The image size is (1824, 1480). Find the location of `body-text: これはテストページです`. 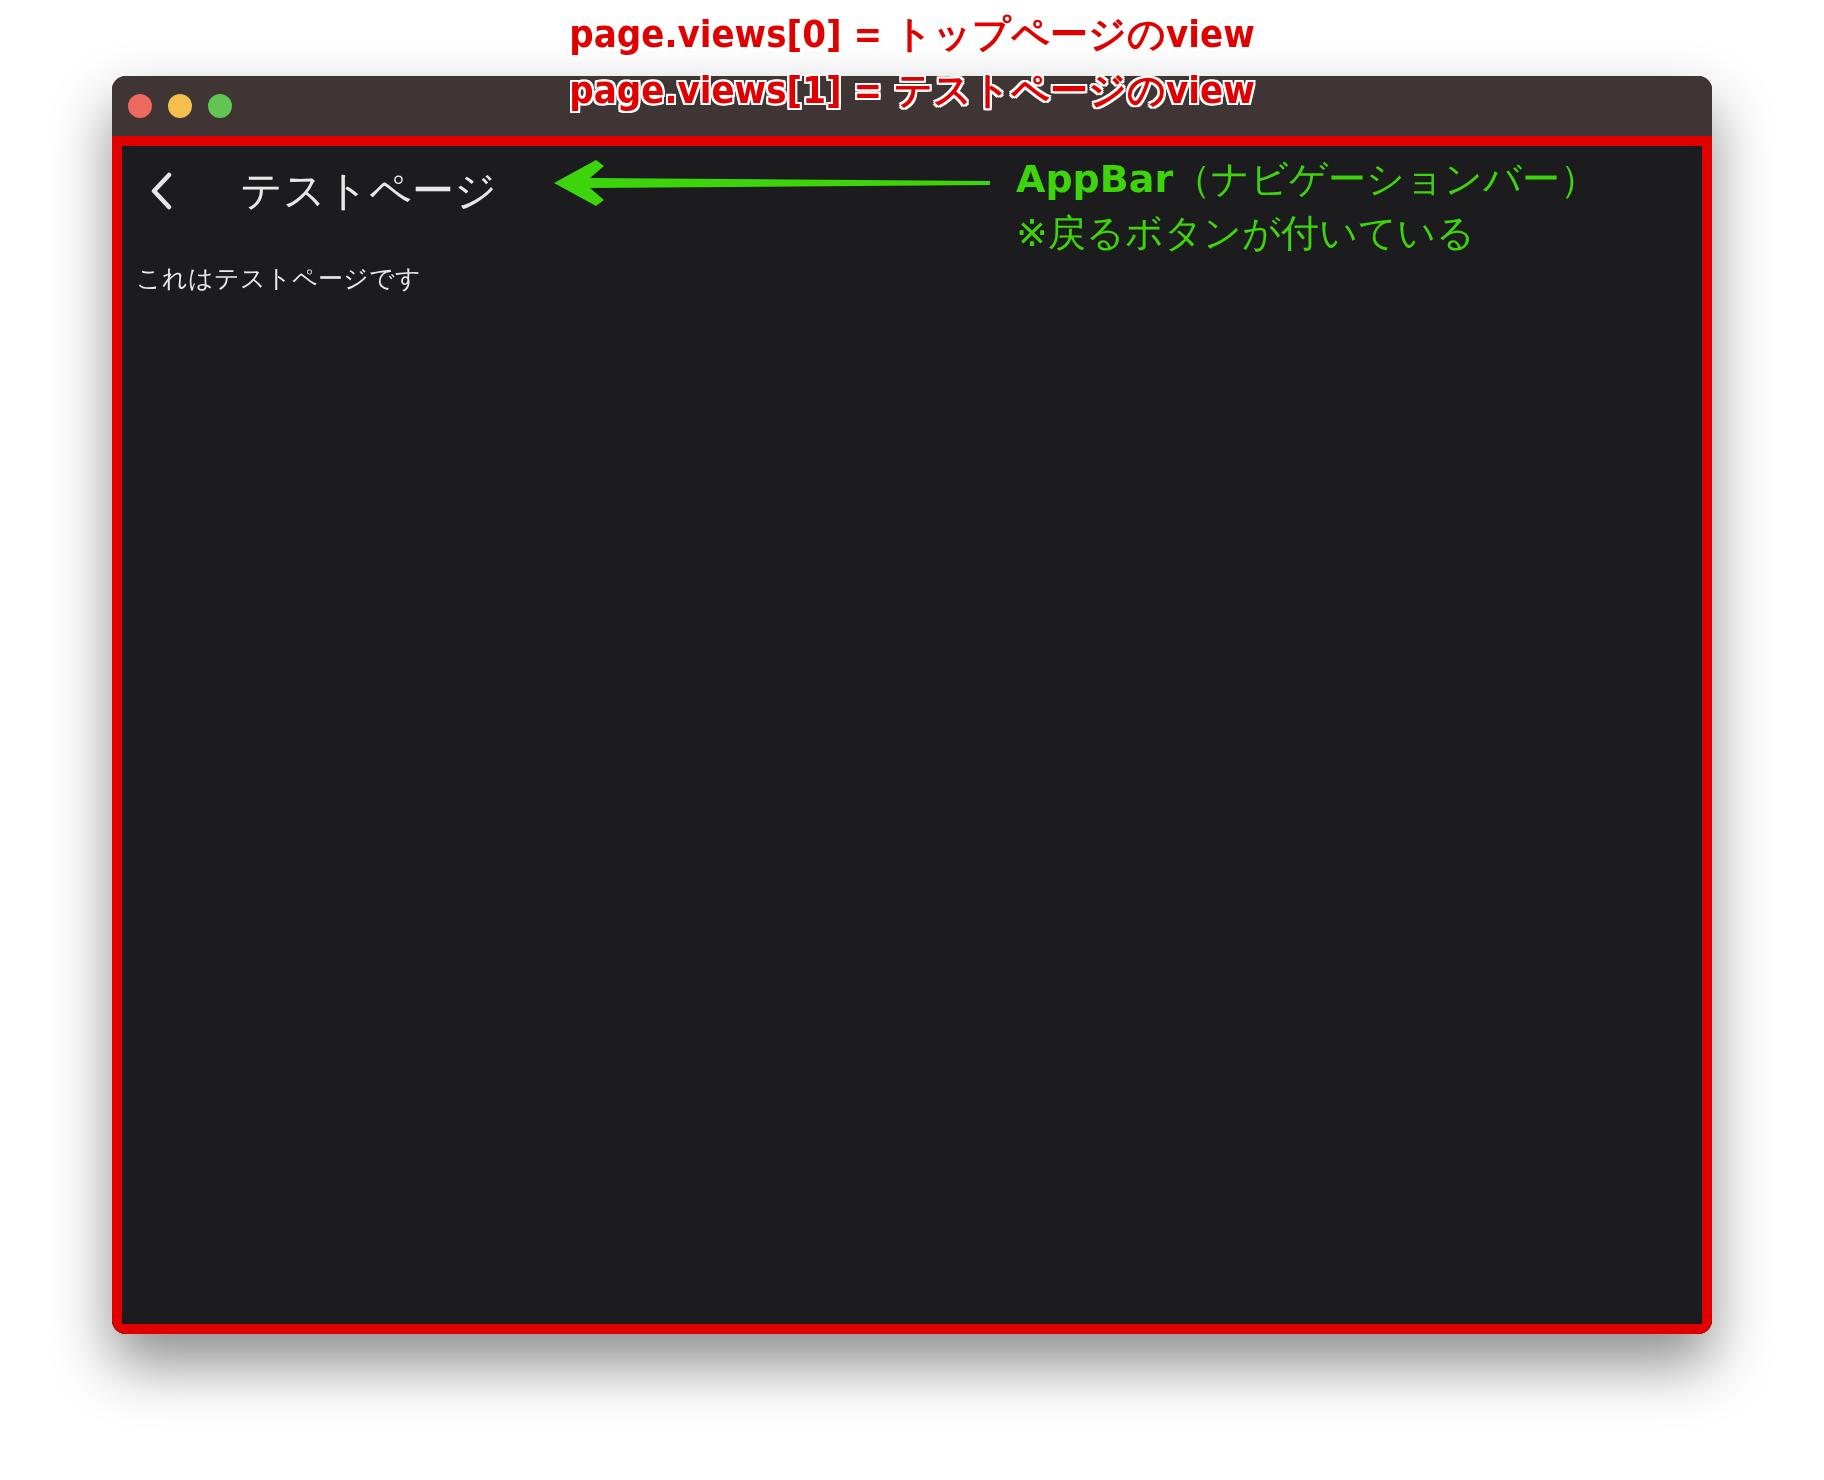

body-text: これはテストページです is located at coordinates (279, 279).